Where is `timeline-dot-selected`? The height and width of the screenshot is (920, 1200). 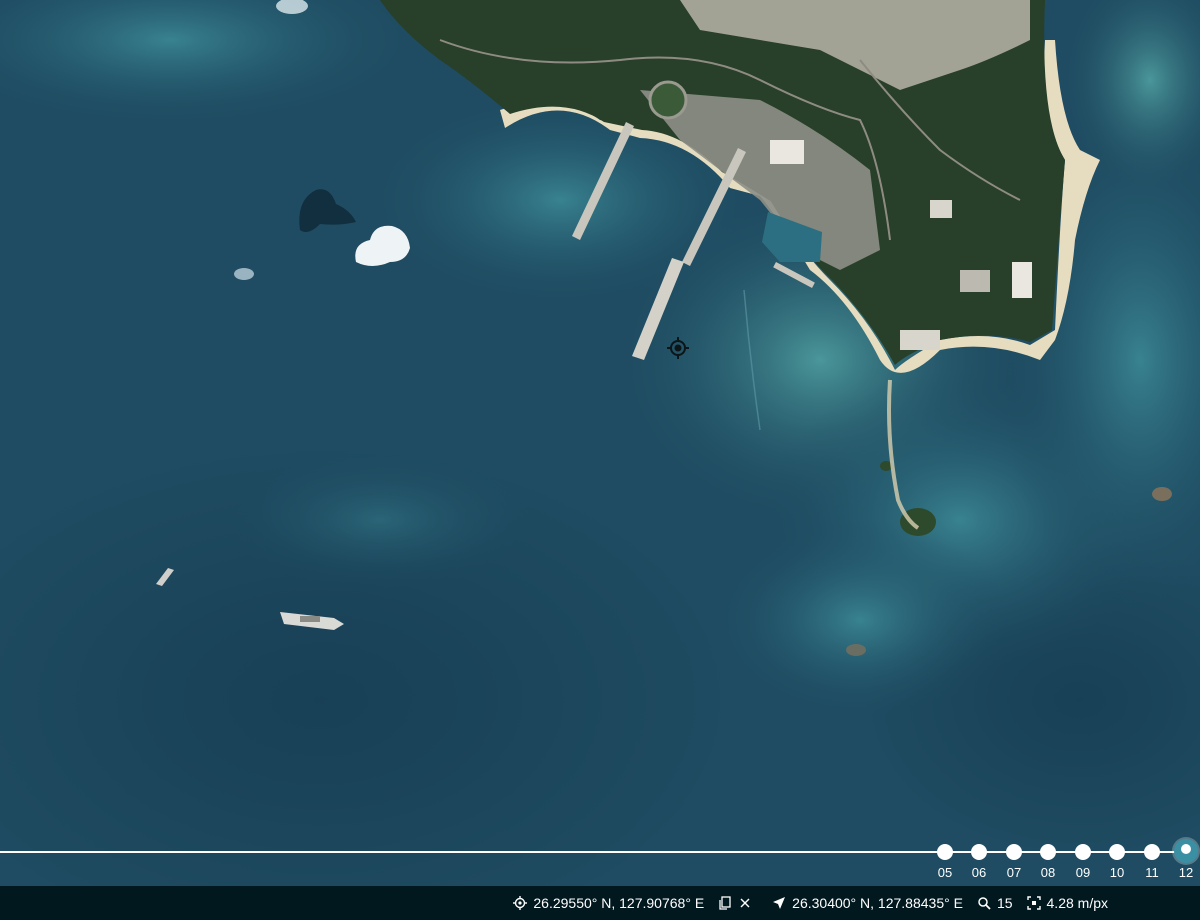
timeline-dot-selected is located at coordinates (1186, 851).